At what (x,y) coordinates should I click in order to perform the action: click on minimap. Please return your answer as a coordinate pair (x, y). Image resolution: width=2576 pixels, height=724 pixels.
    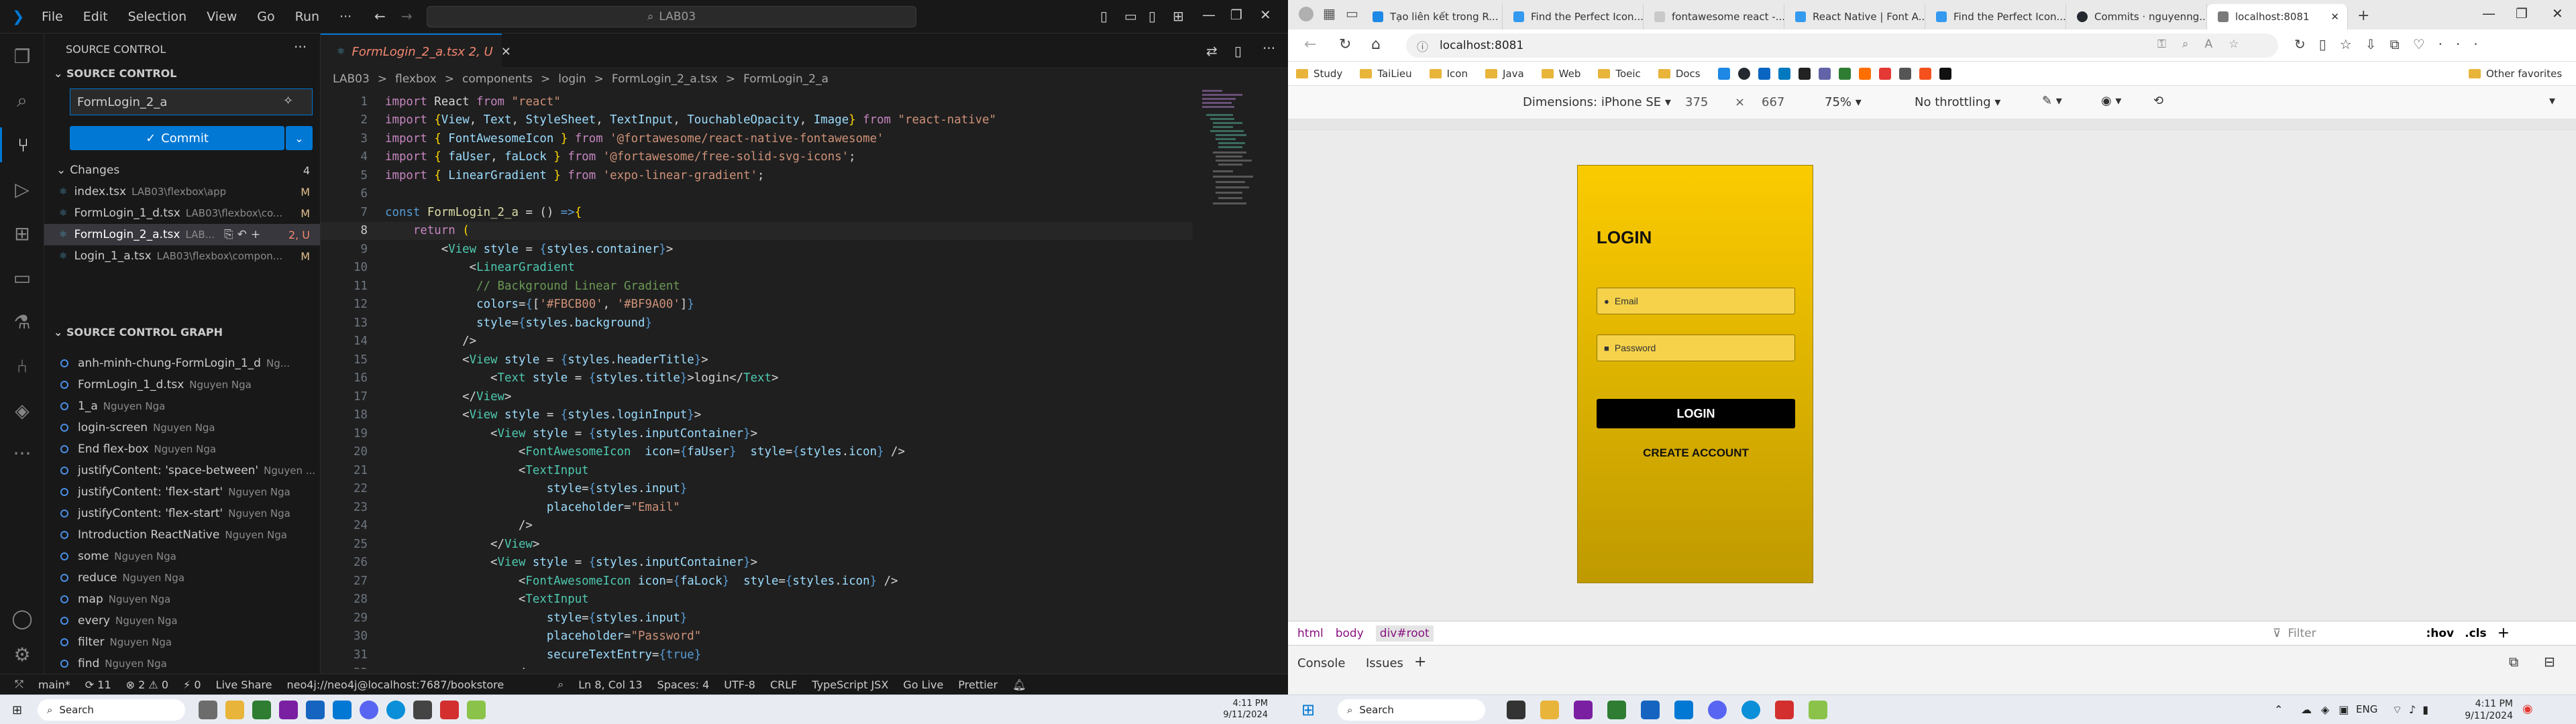
    Looking at the image, I should click on (1236, 174).